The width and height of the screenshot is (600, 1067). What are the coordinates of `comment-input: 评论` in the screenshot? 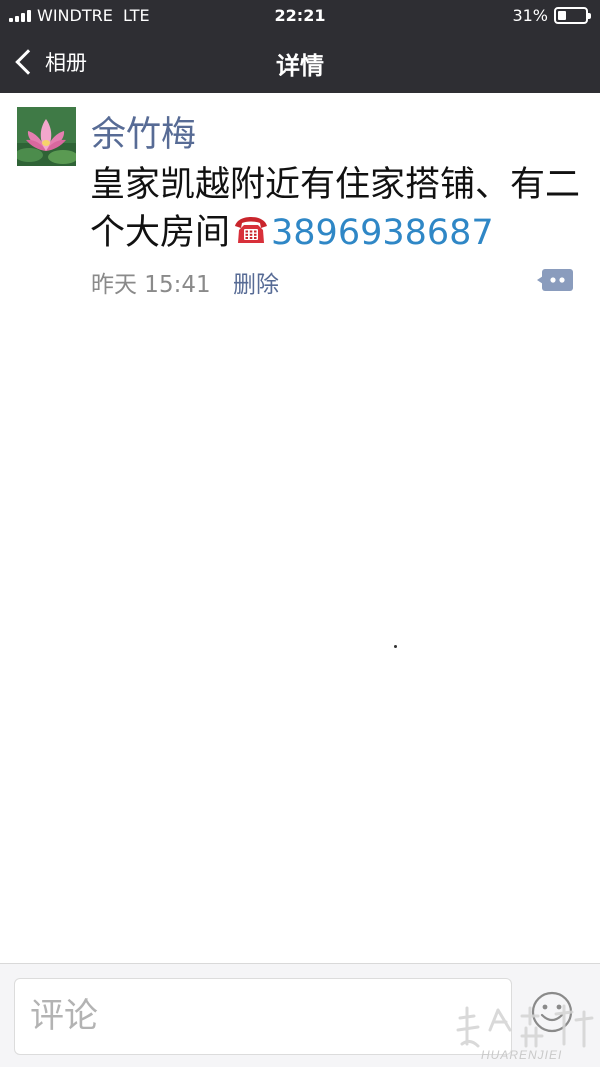 It's located at (263, 1016).